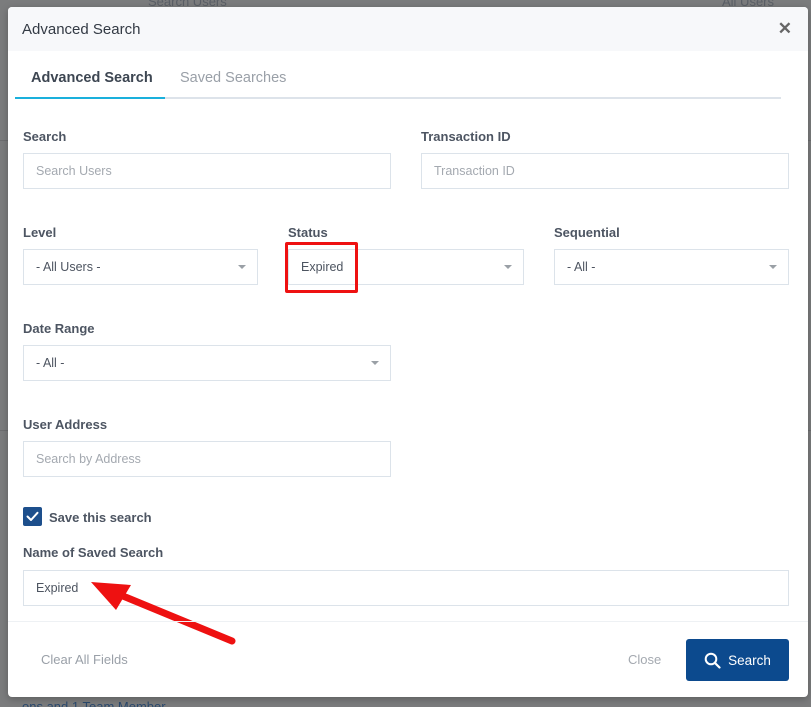 The image size is (811, 707). Describe the element at coordinates (93, 552) in the screenshot. I see `saved-search-name-label: Name of Saved Search` at that location.